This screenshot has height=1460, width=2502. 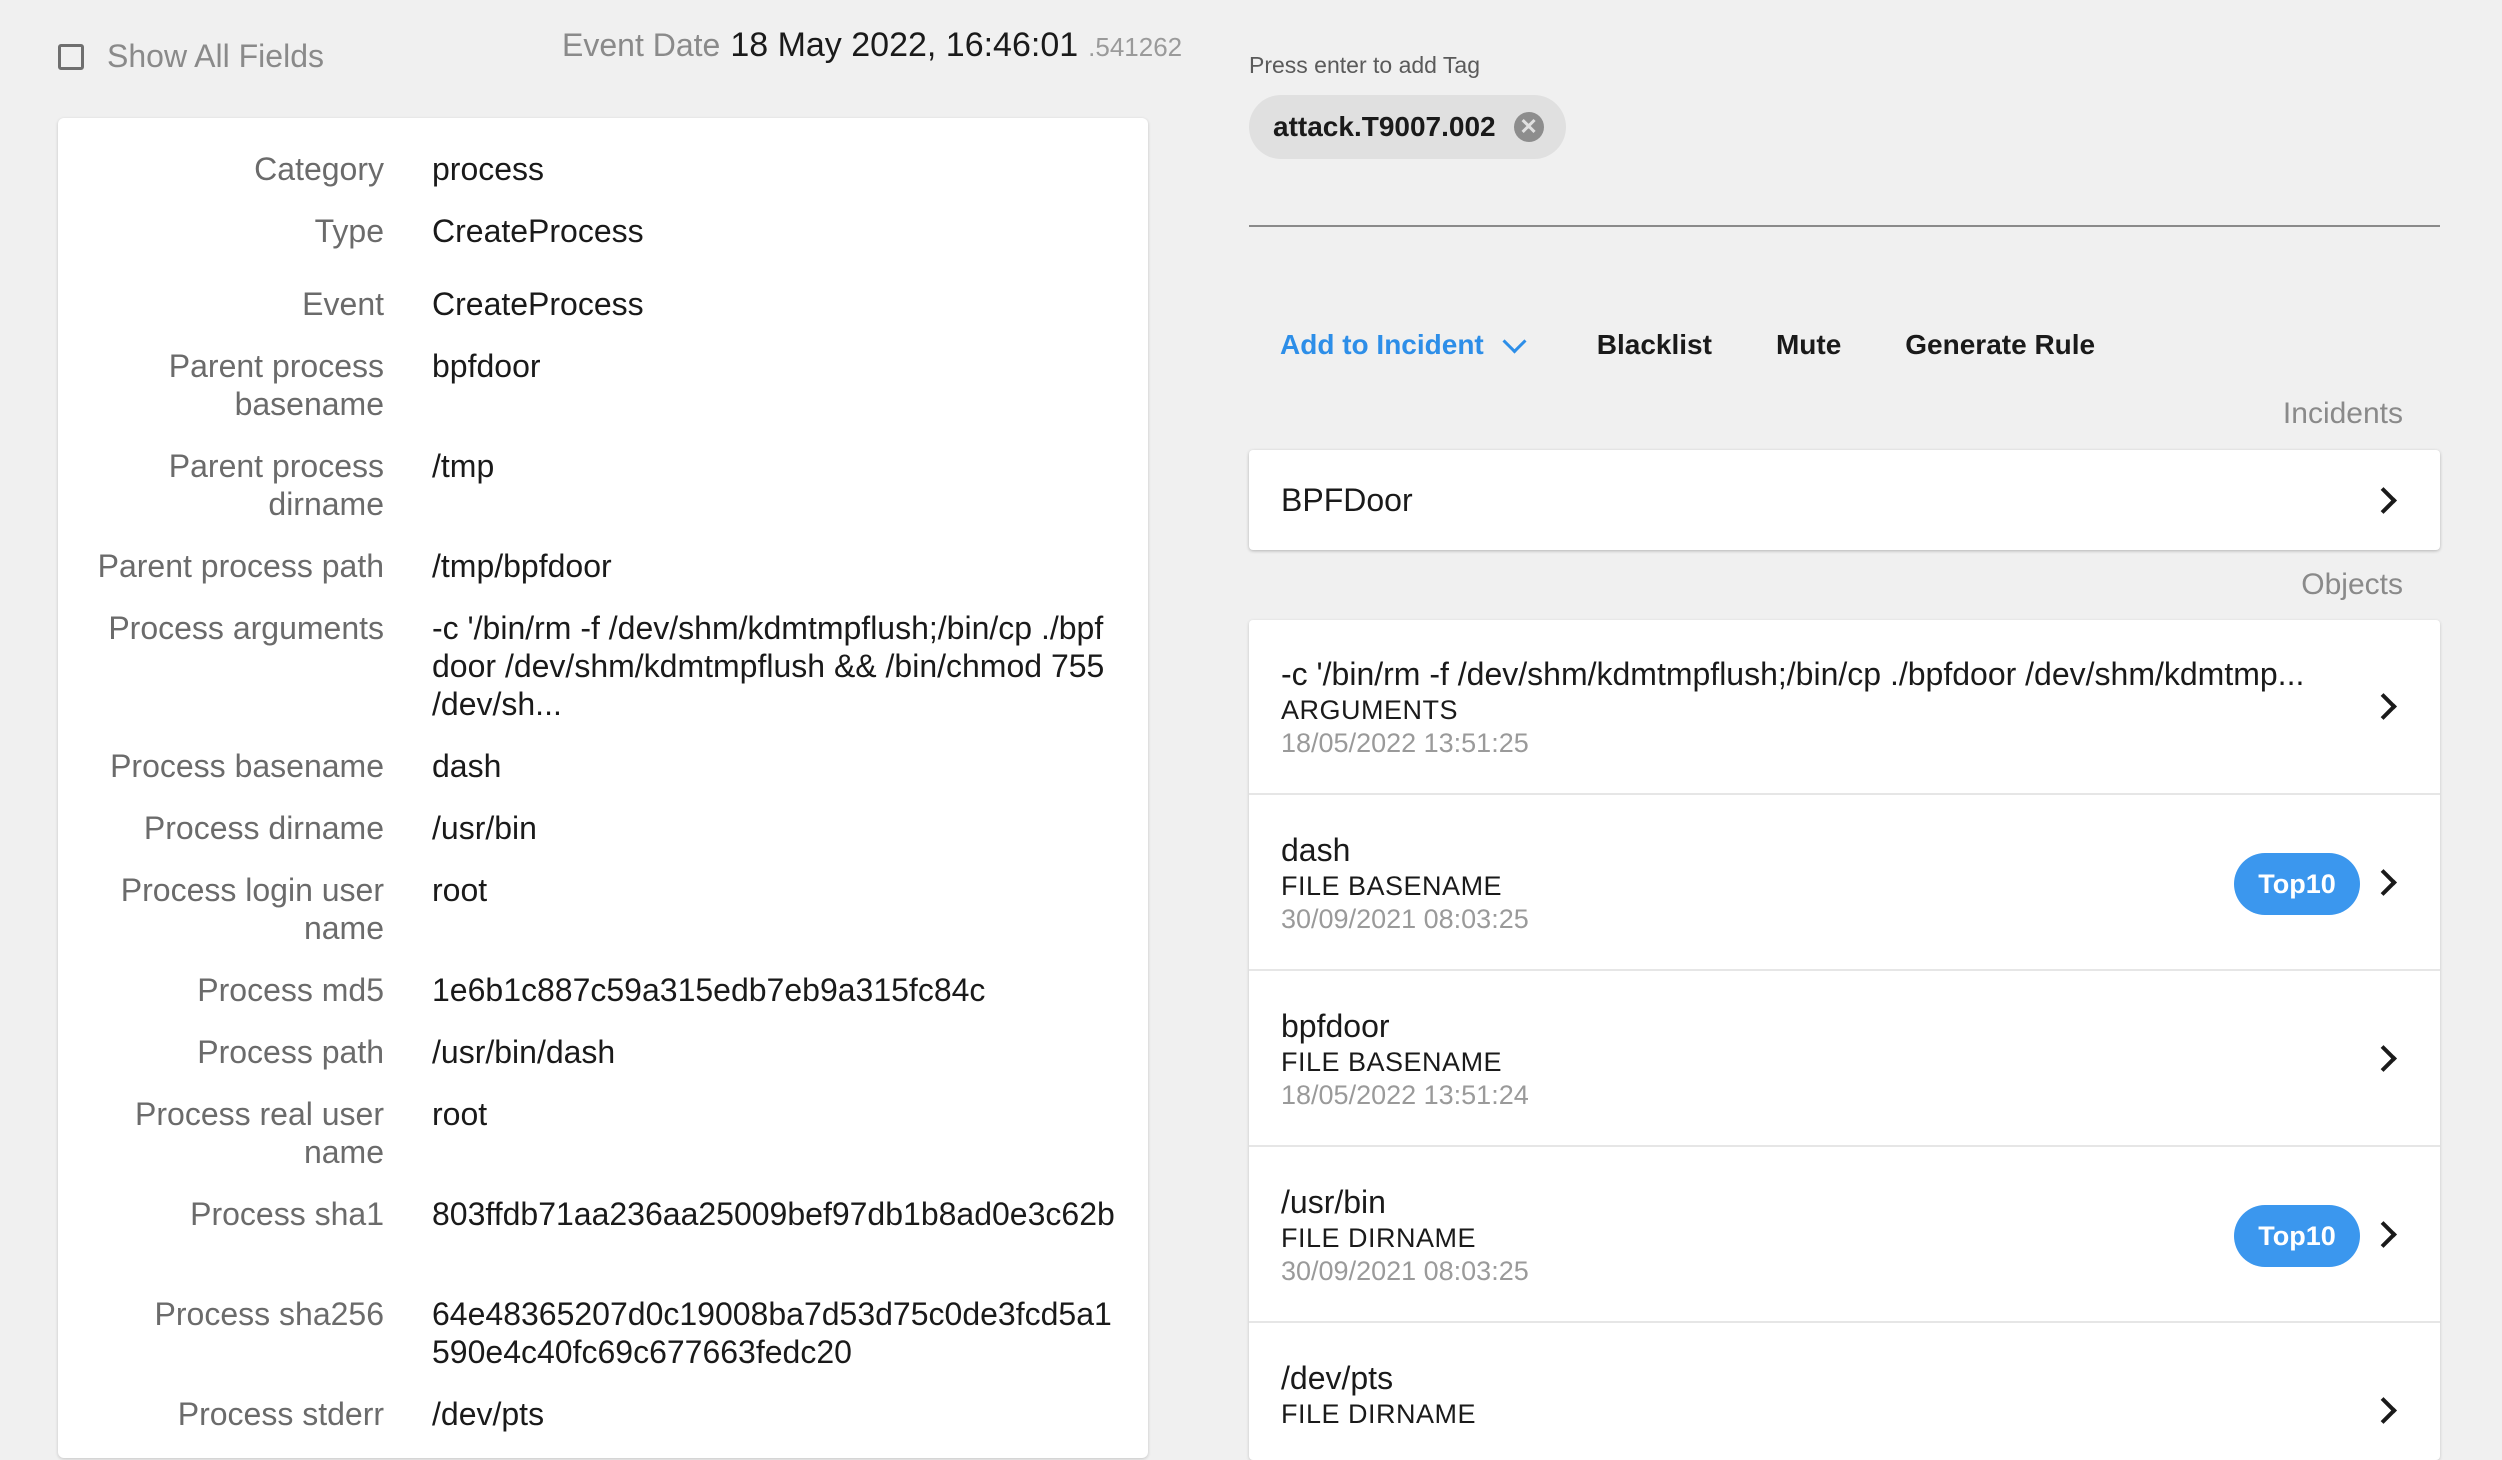 I want to click on field-row-type: Type CreateProcess, so click(x=603, y=231).